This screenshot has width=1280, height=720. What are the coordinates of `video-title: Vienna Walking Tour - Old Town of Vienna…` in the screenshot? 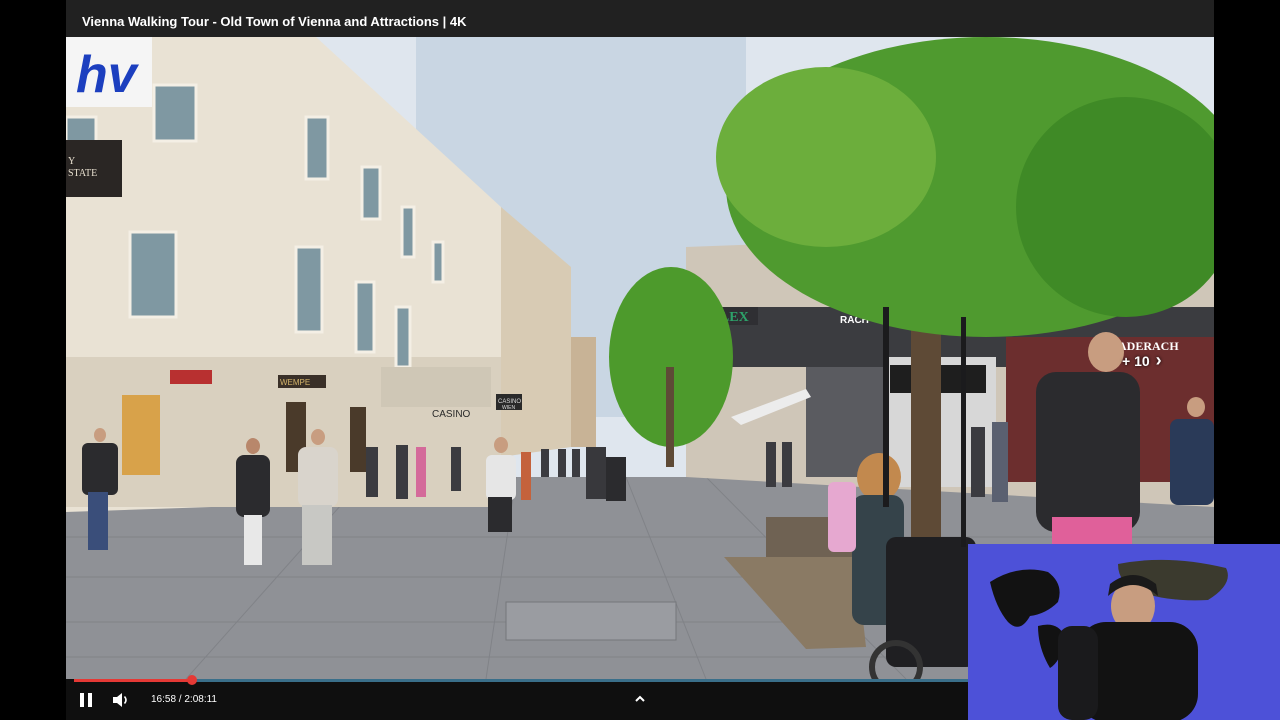 It's located at (640, 18).